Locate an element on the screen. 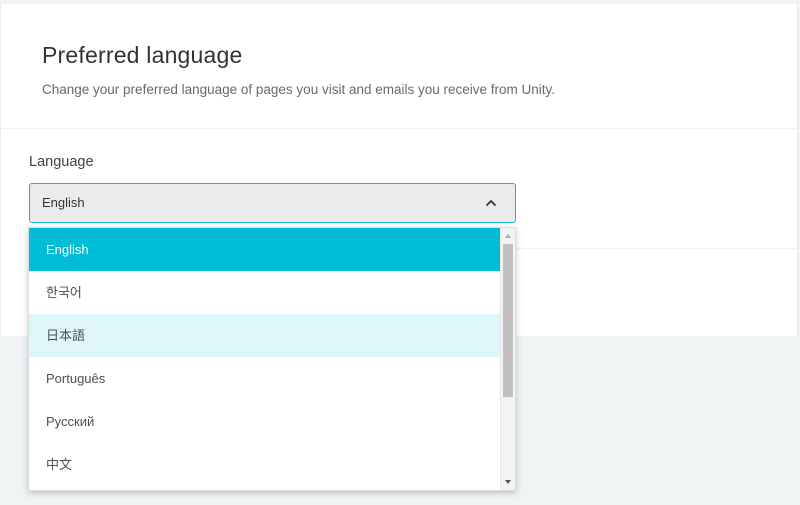 The image size is (800, 505). language-select: English is located at coordinates (272, 203).